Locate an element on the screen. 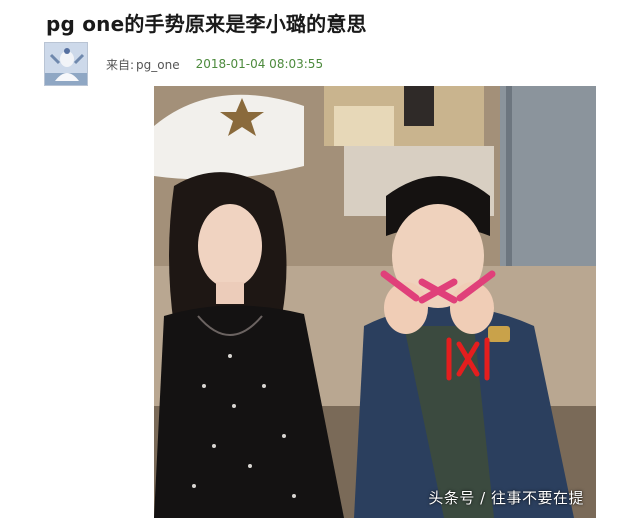 This screenshot has height=518, width=625. photo-watermark: 头条号 / 往事不要在提 is located at coordinates (506, 498).